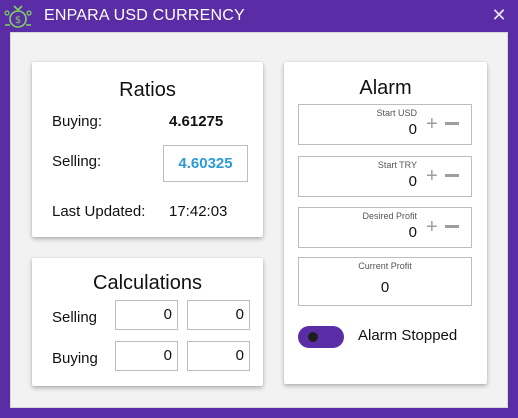  Describe the element at coordinates (147, 283) in the screenshot. I see `calculations-title: Calculations` at that location.